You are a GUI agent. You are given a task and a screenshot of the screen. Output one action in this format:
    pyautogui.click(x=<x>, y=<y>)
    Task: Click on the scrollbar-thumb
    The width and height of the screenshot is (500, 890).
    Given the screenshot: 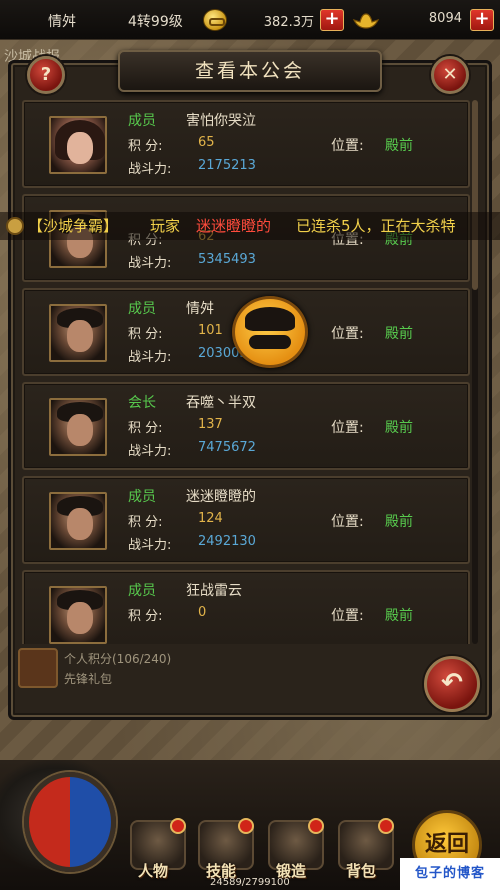 What is the action you would take?
    pyautogui.click(x=475, y=195)
    